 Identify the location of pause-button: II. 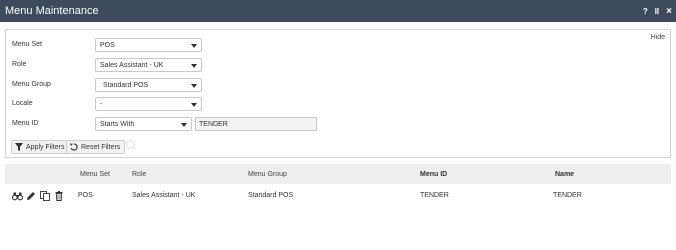
(657, 11).